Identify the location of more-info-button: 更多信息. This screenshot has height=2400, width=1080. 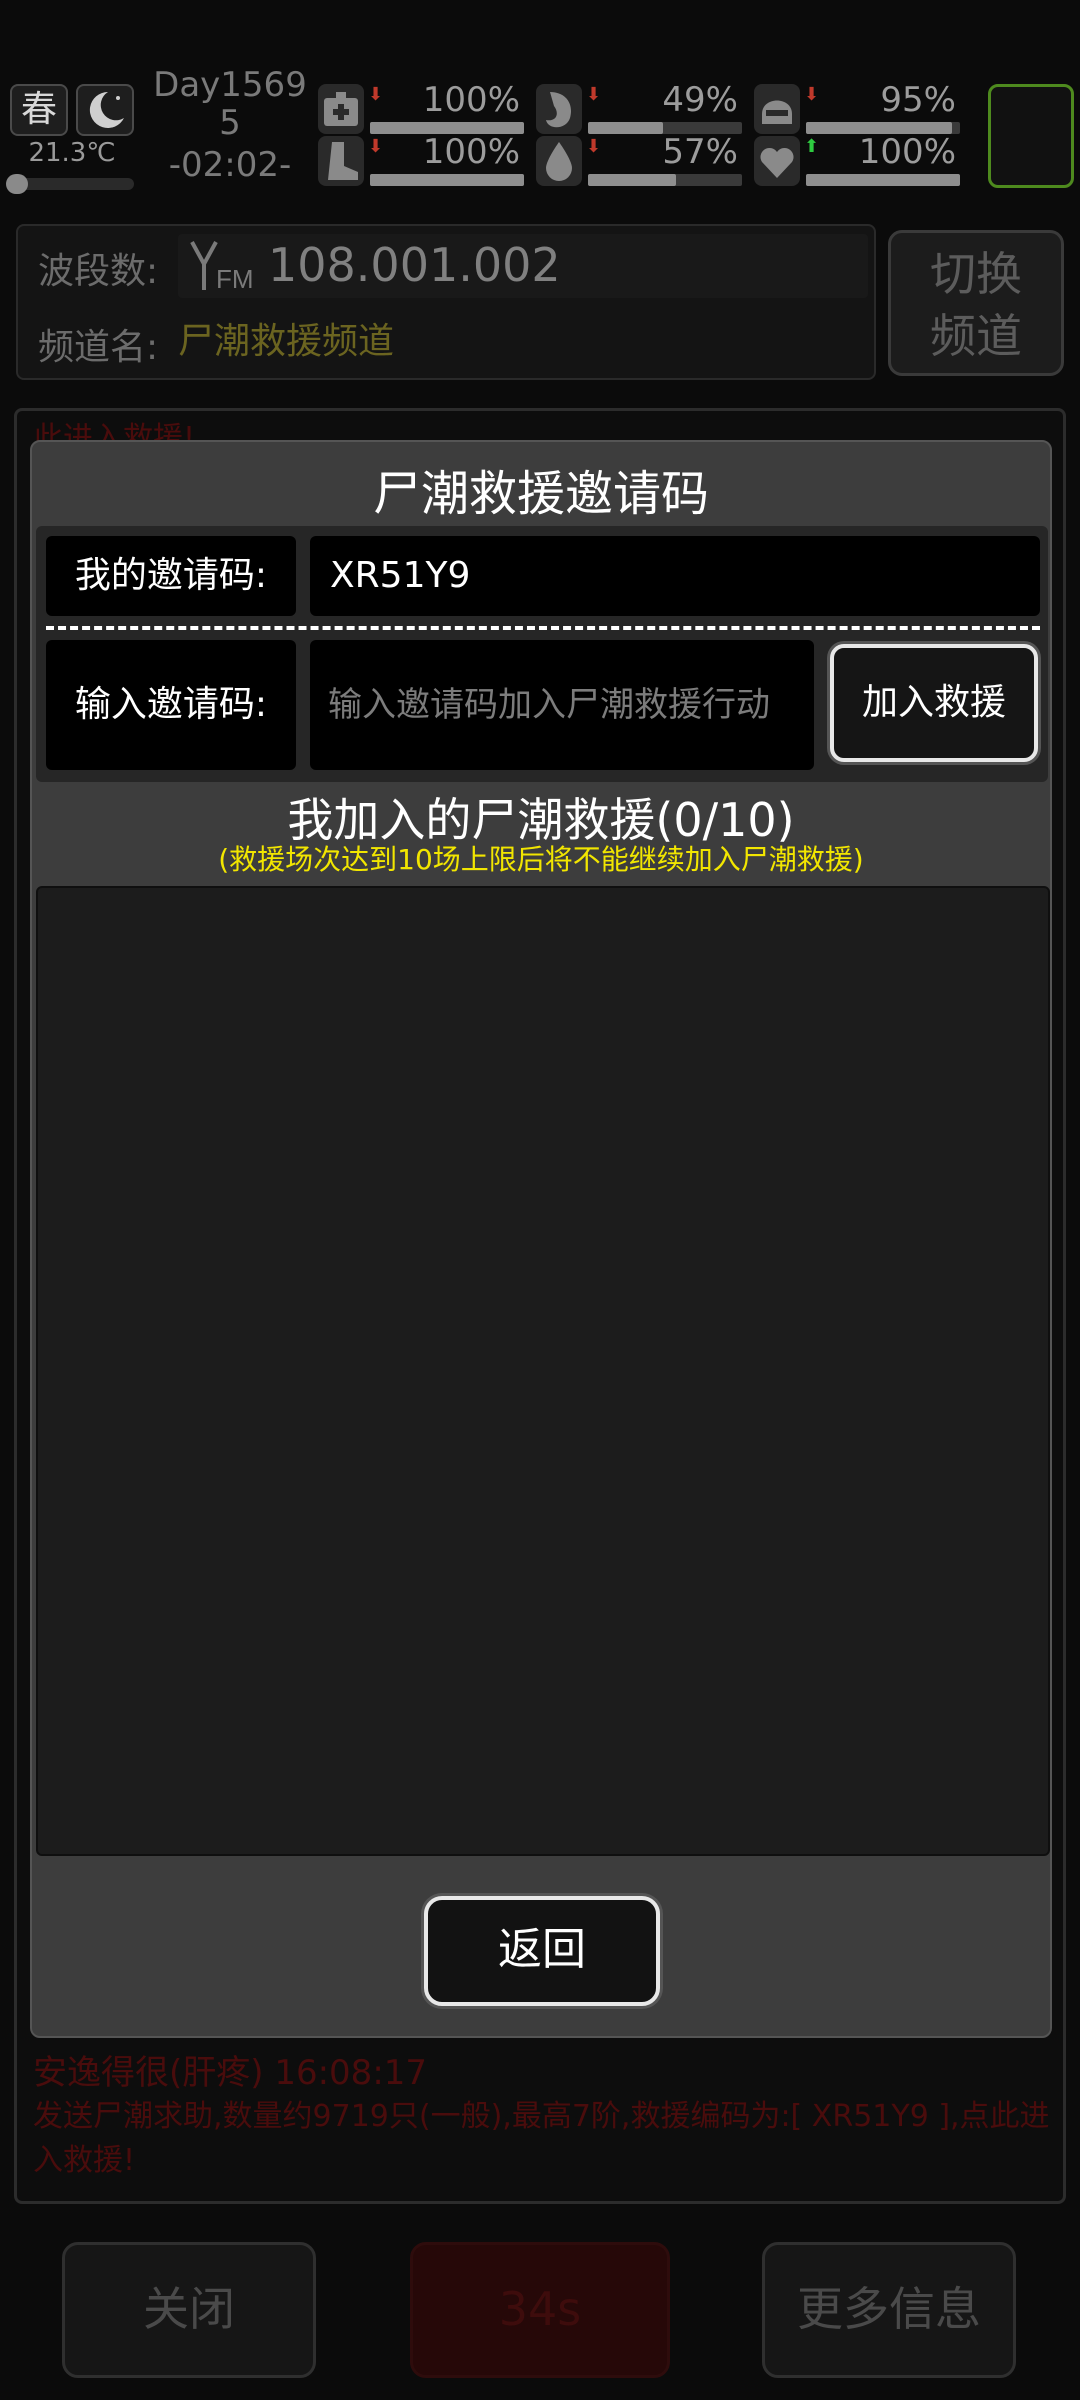
(889, 2310).